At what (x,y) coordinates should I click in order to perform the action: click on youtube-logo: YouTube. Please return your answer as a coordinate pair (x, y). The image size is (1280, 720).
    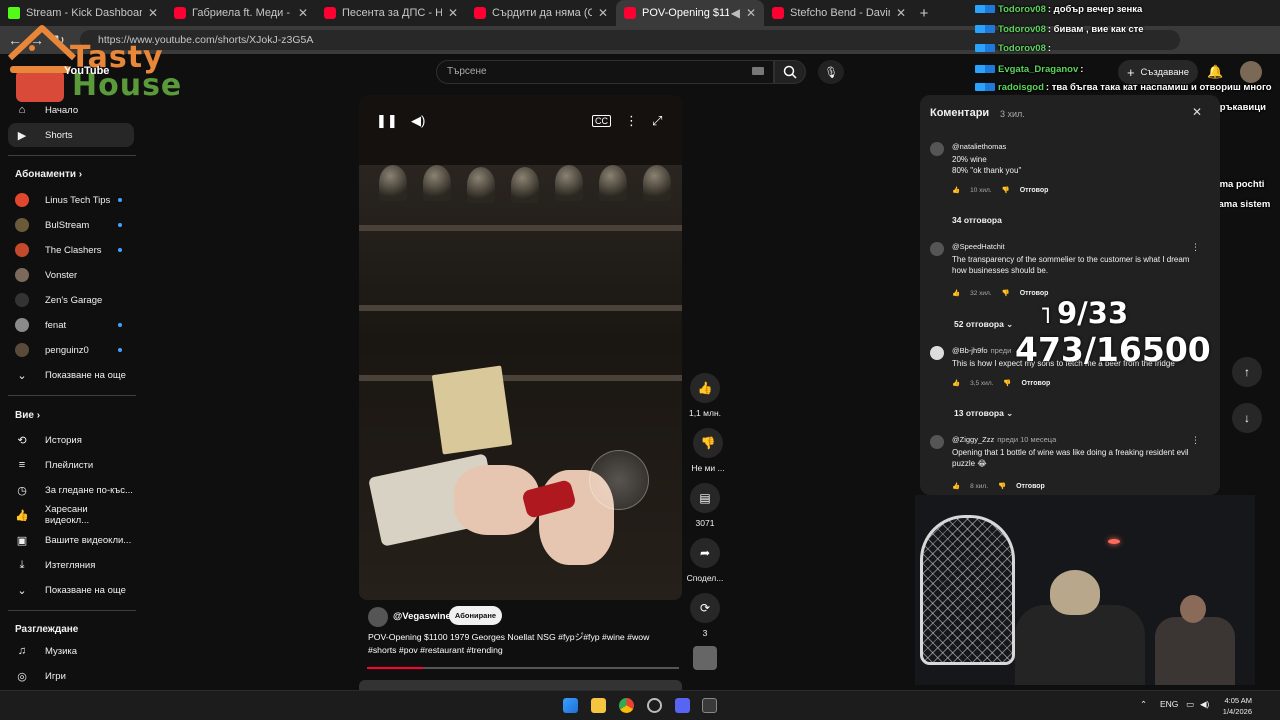
    Looking at the image, I should click on (86, 71).